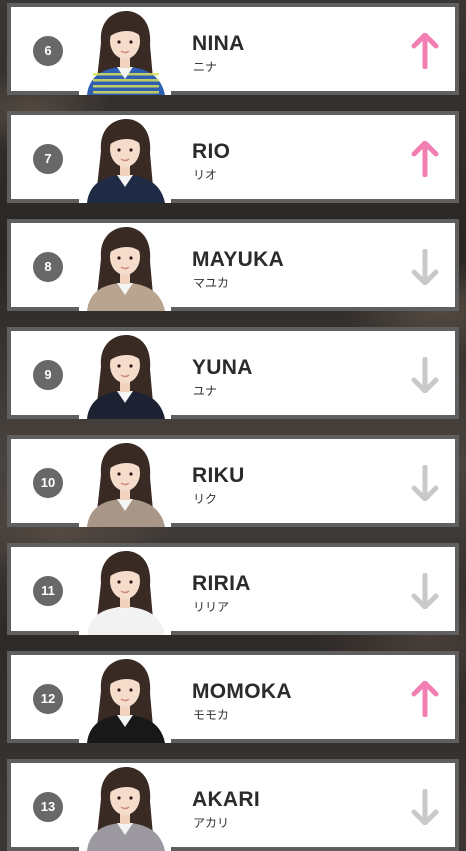 The height and width of the screenshot is (851, 466). I want to click on ranking-card: 12 MOMOKA モモカ, so click(233, 697).